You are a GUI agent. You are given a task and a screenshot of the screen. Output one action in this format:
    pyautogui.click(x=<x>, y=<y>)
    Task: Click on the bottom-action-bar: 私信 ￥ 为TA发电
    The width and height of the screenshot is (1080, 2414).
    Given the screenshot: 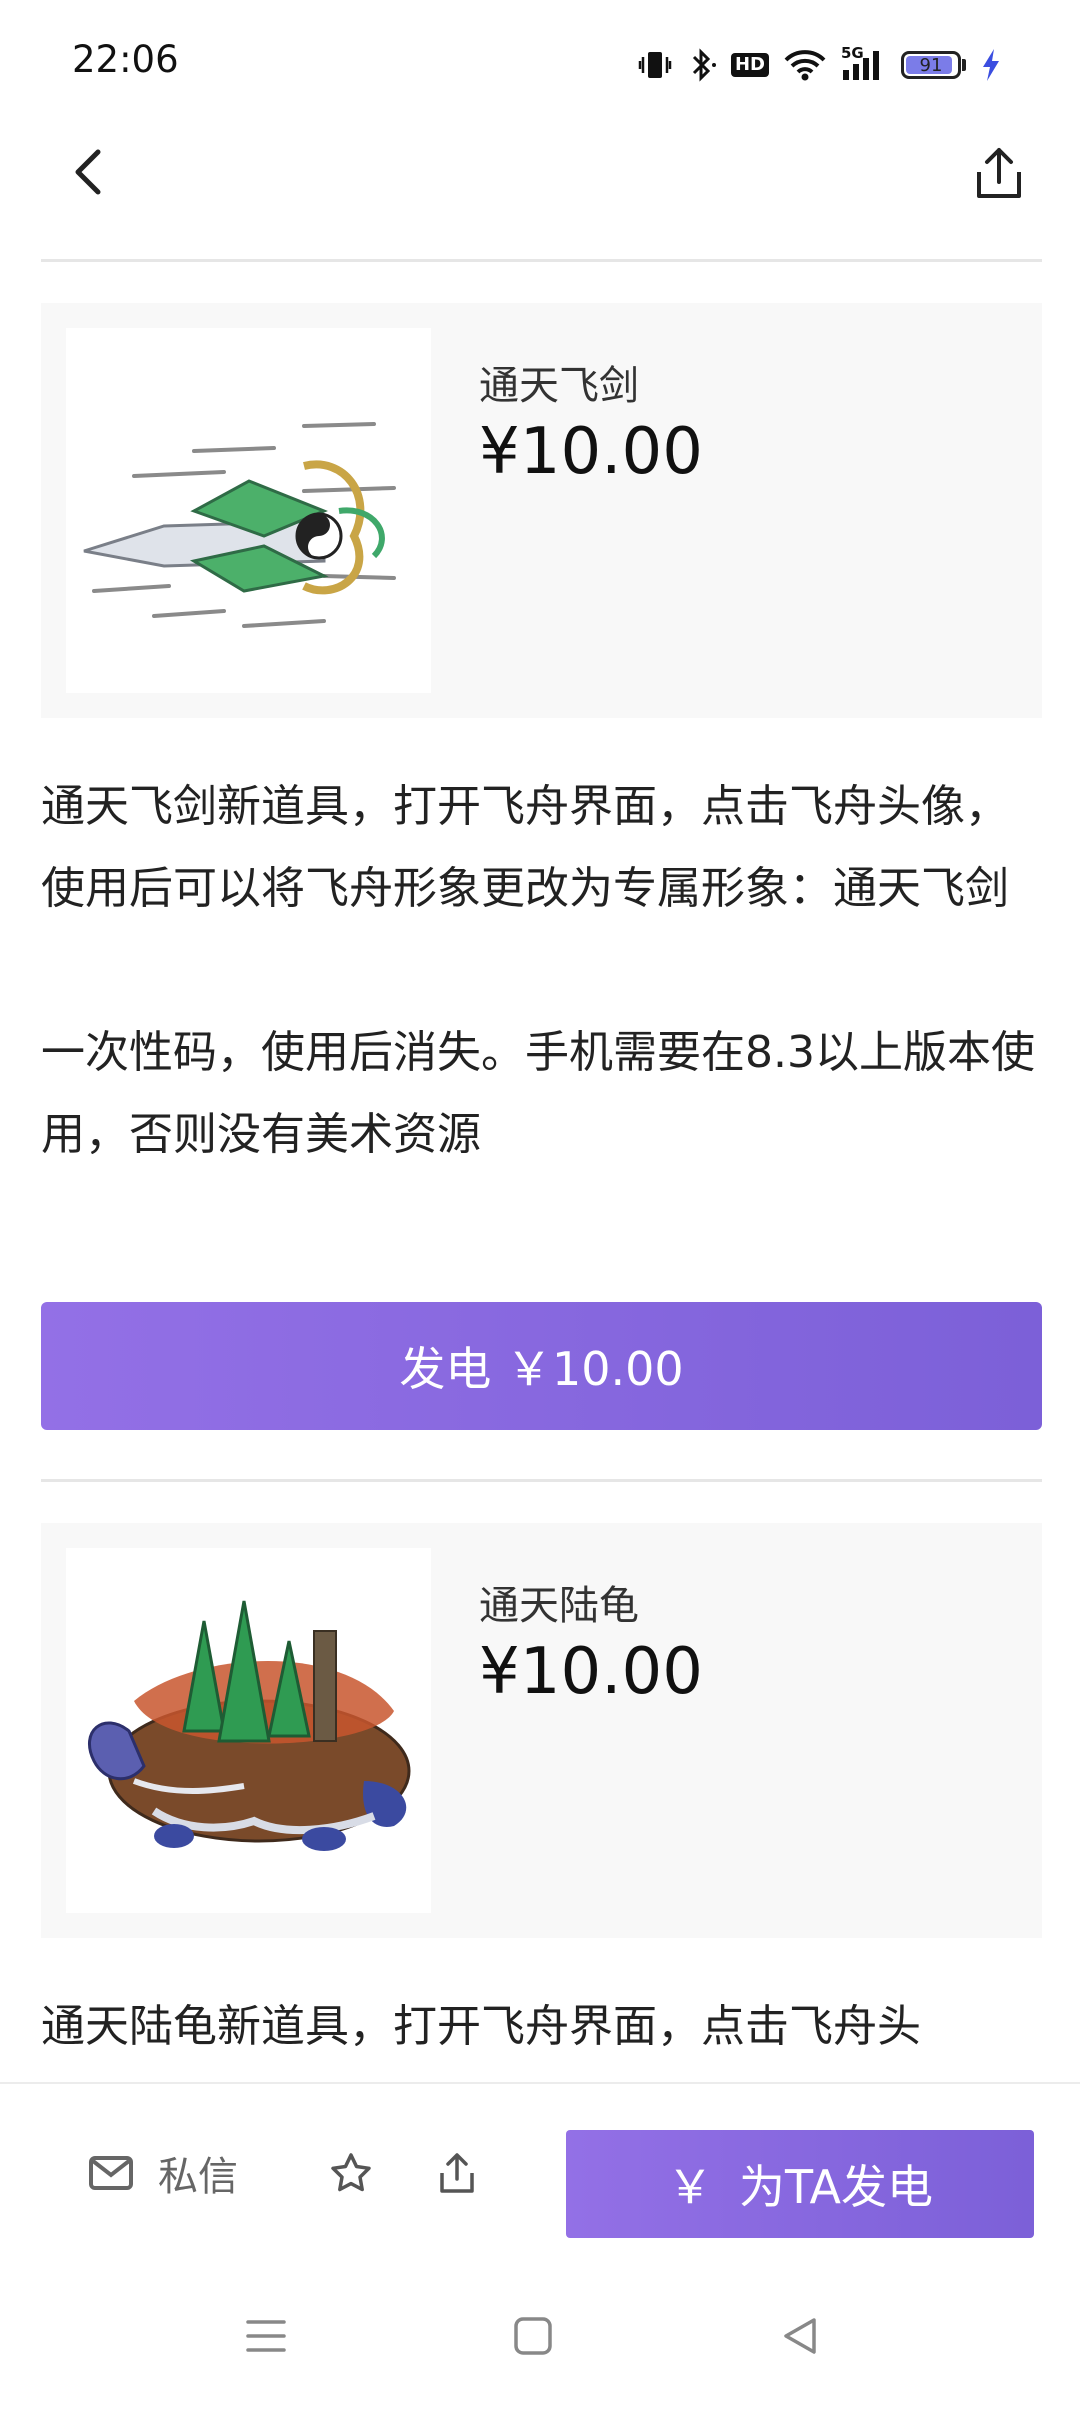 What is the action you would take?
    pyautogui.click(x=540, y=2168)
    